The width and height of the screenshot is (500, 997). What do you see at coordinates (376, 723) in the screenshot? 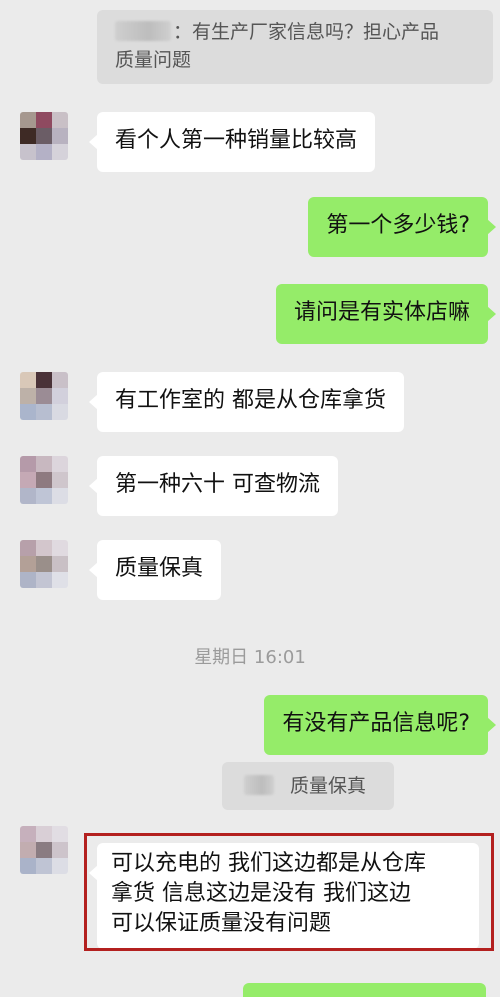
I see `message-text: 有没有产品信息呢?` at bounding box center [376, 723].